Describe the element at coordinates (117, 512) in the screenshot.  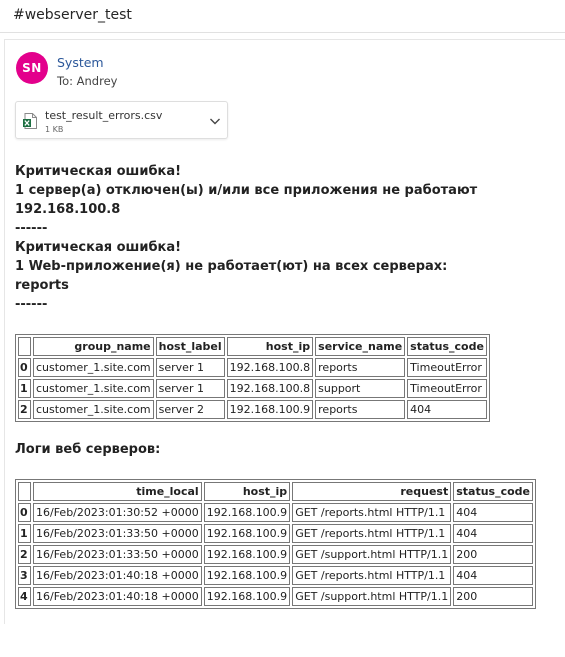
I see `table-cell: 16/Feb/2023:01:30:52 +0000` at that location.